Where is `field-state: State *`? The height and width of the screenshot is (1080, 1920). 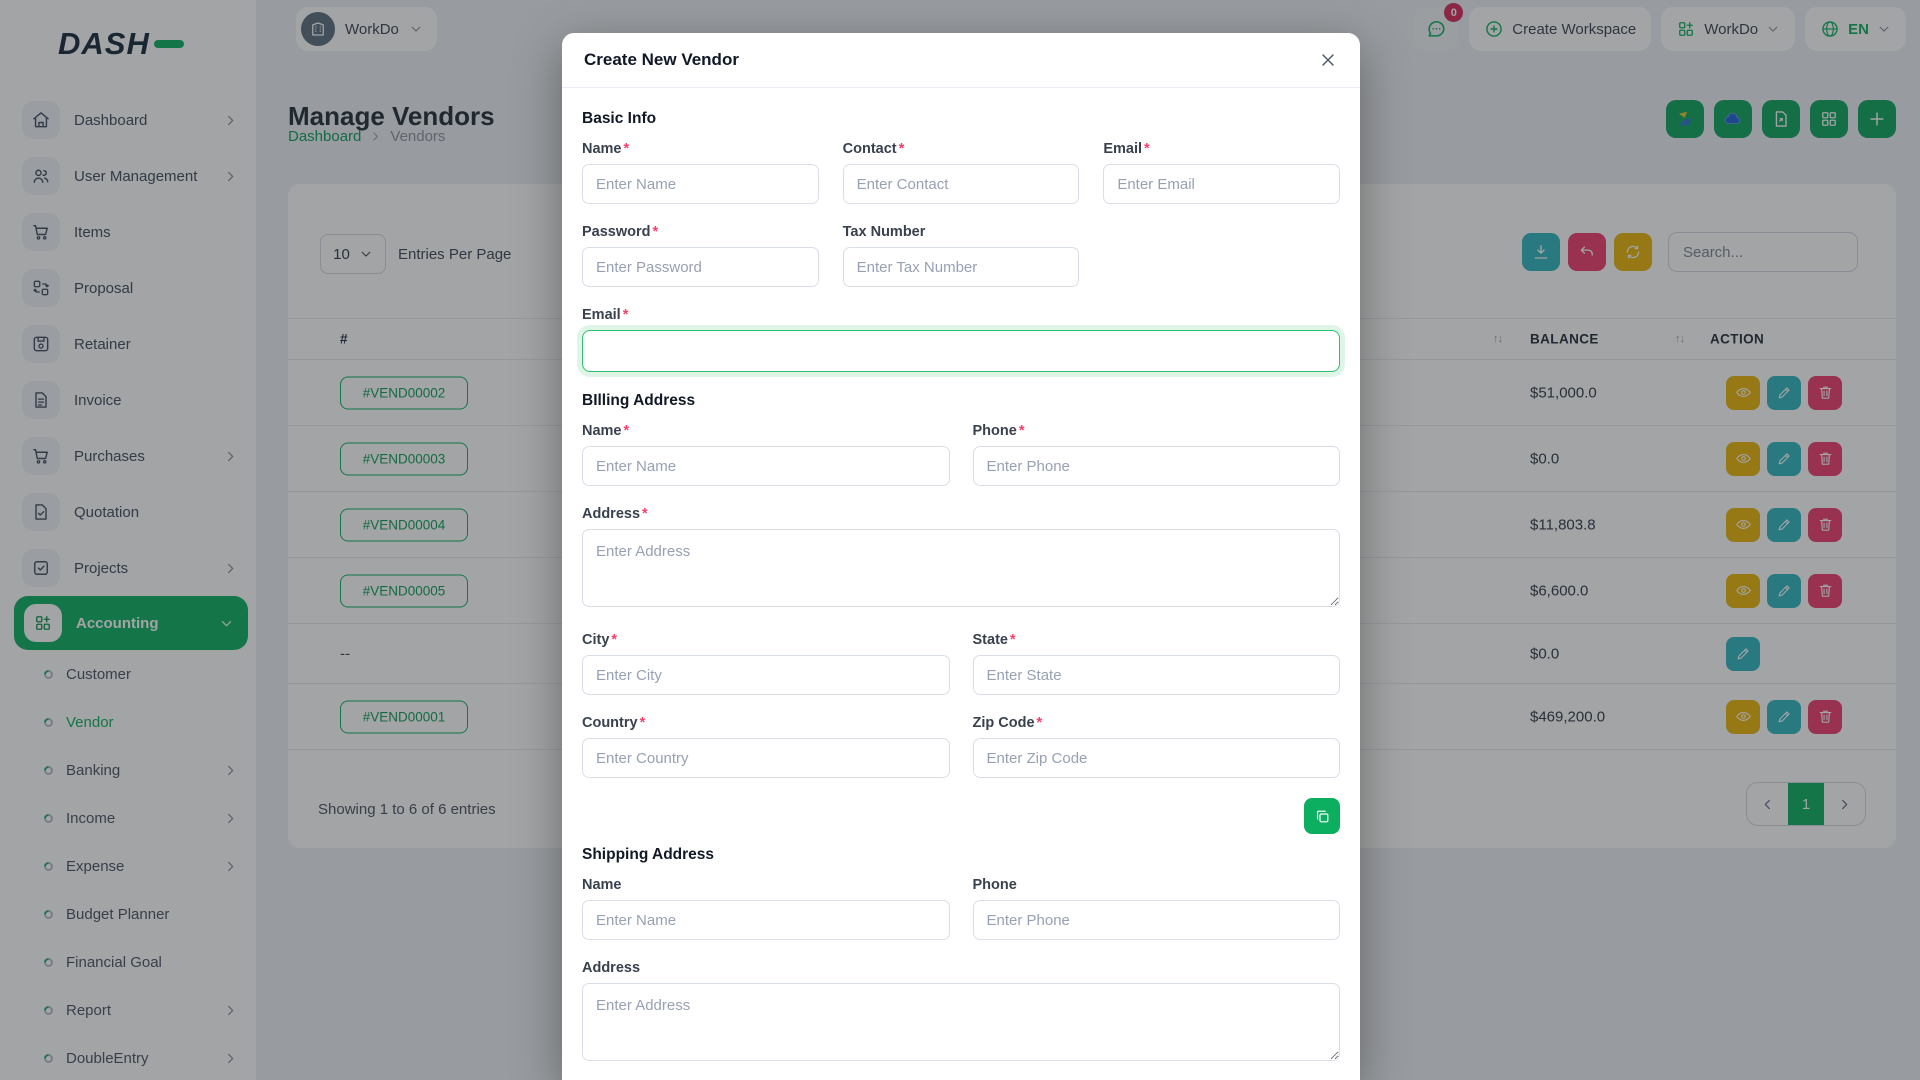 field-state: State * is located at coordinates (1156, 663).